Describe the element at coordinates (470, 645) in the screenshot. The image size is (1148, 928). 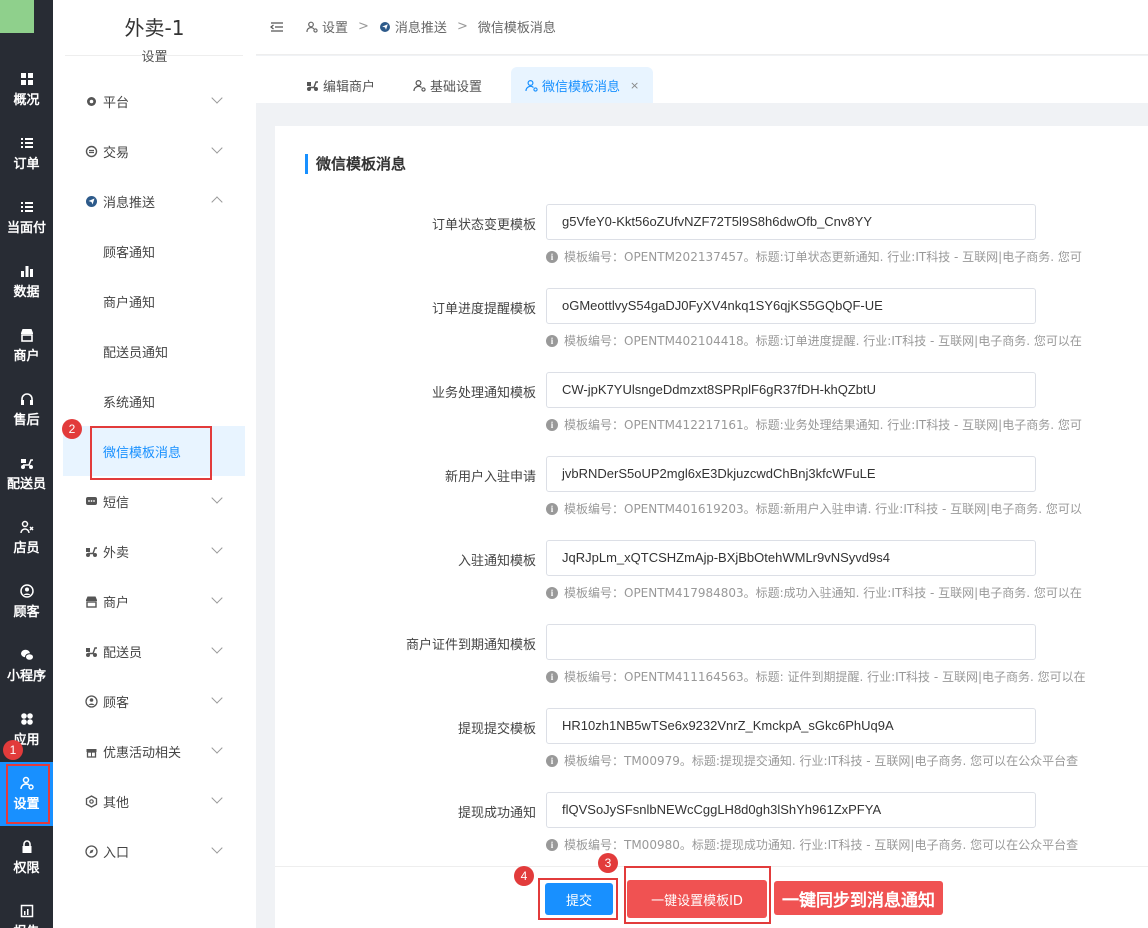
I see `field-label: 商户证件到期通知模板` at that location.